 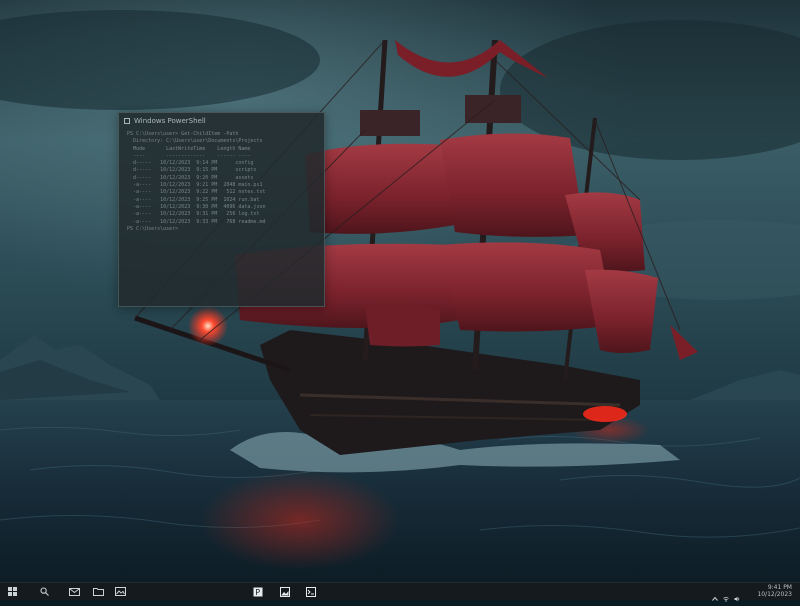 What do you see at coordinates (400, 592) in the screenshot?
I see `taskbar: P 9:41 PM 10/12/2023` at bounding box center [400, 592].